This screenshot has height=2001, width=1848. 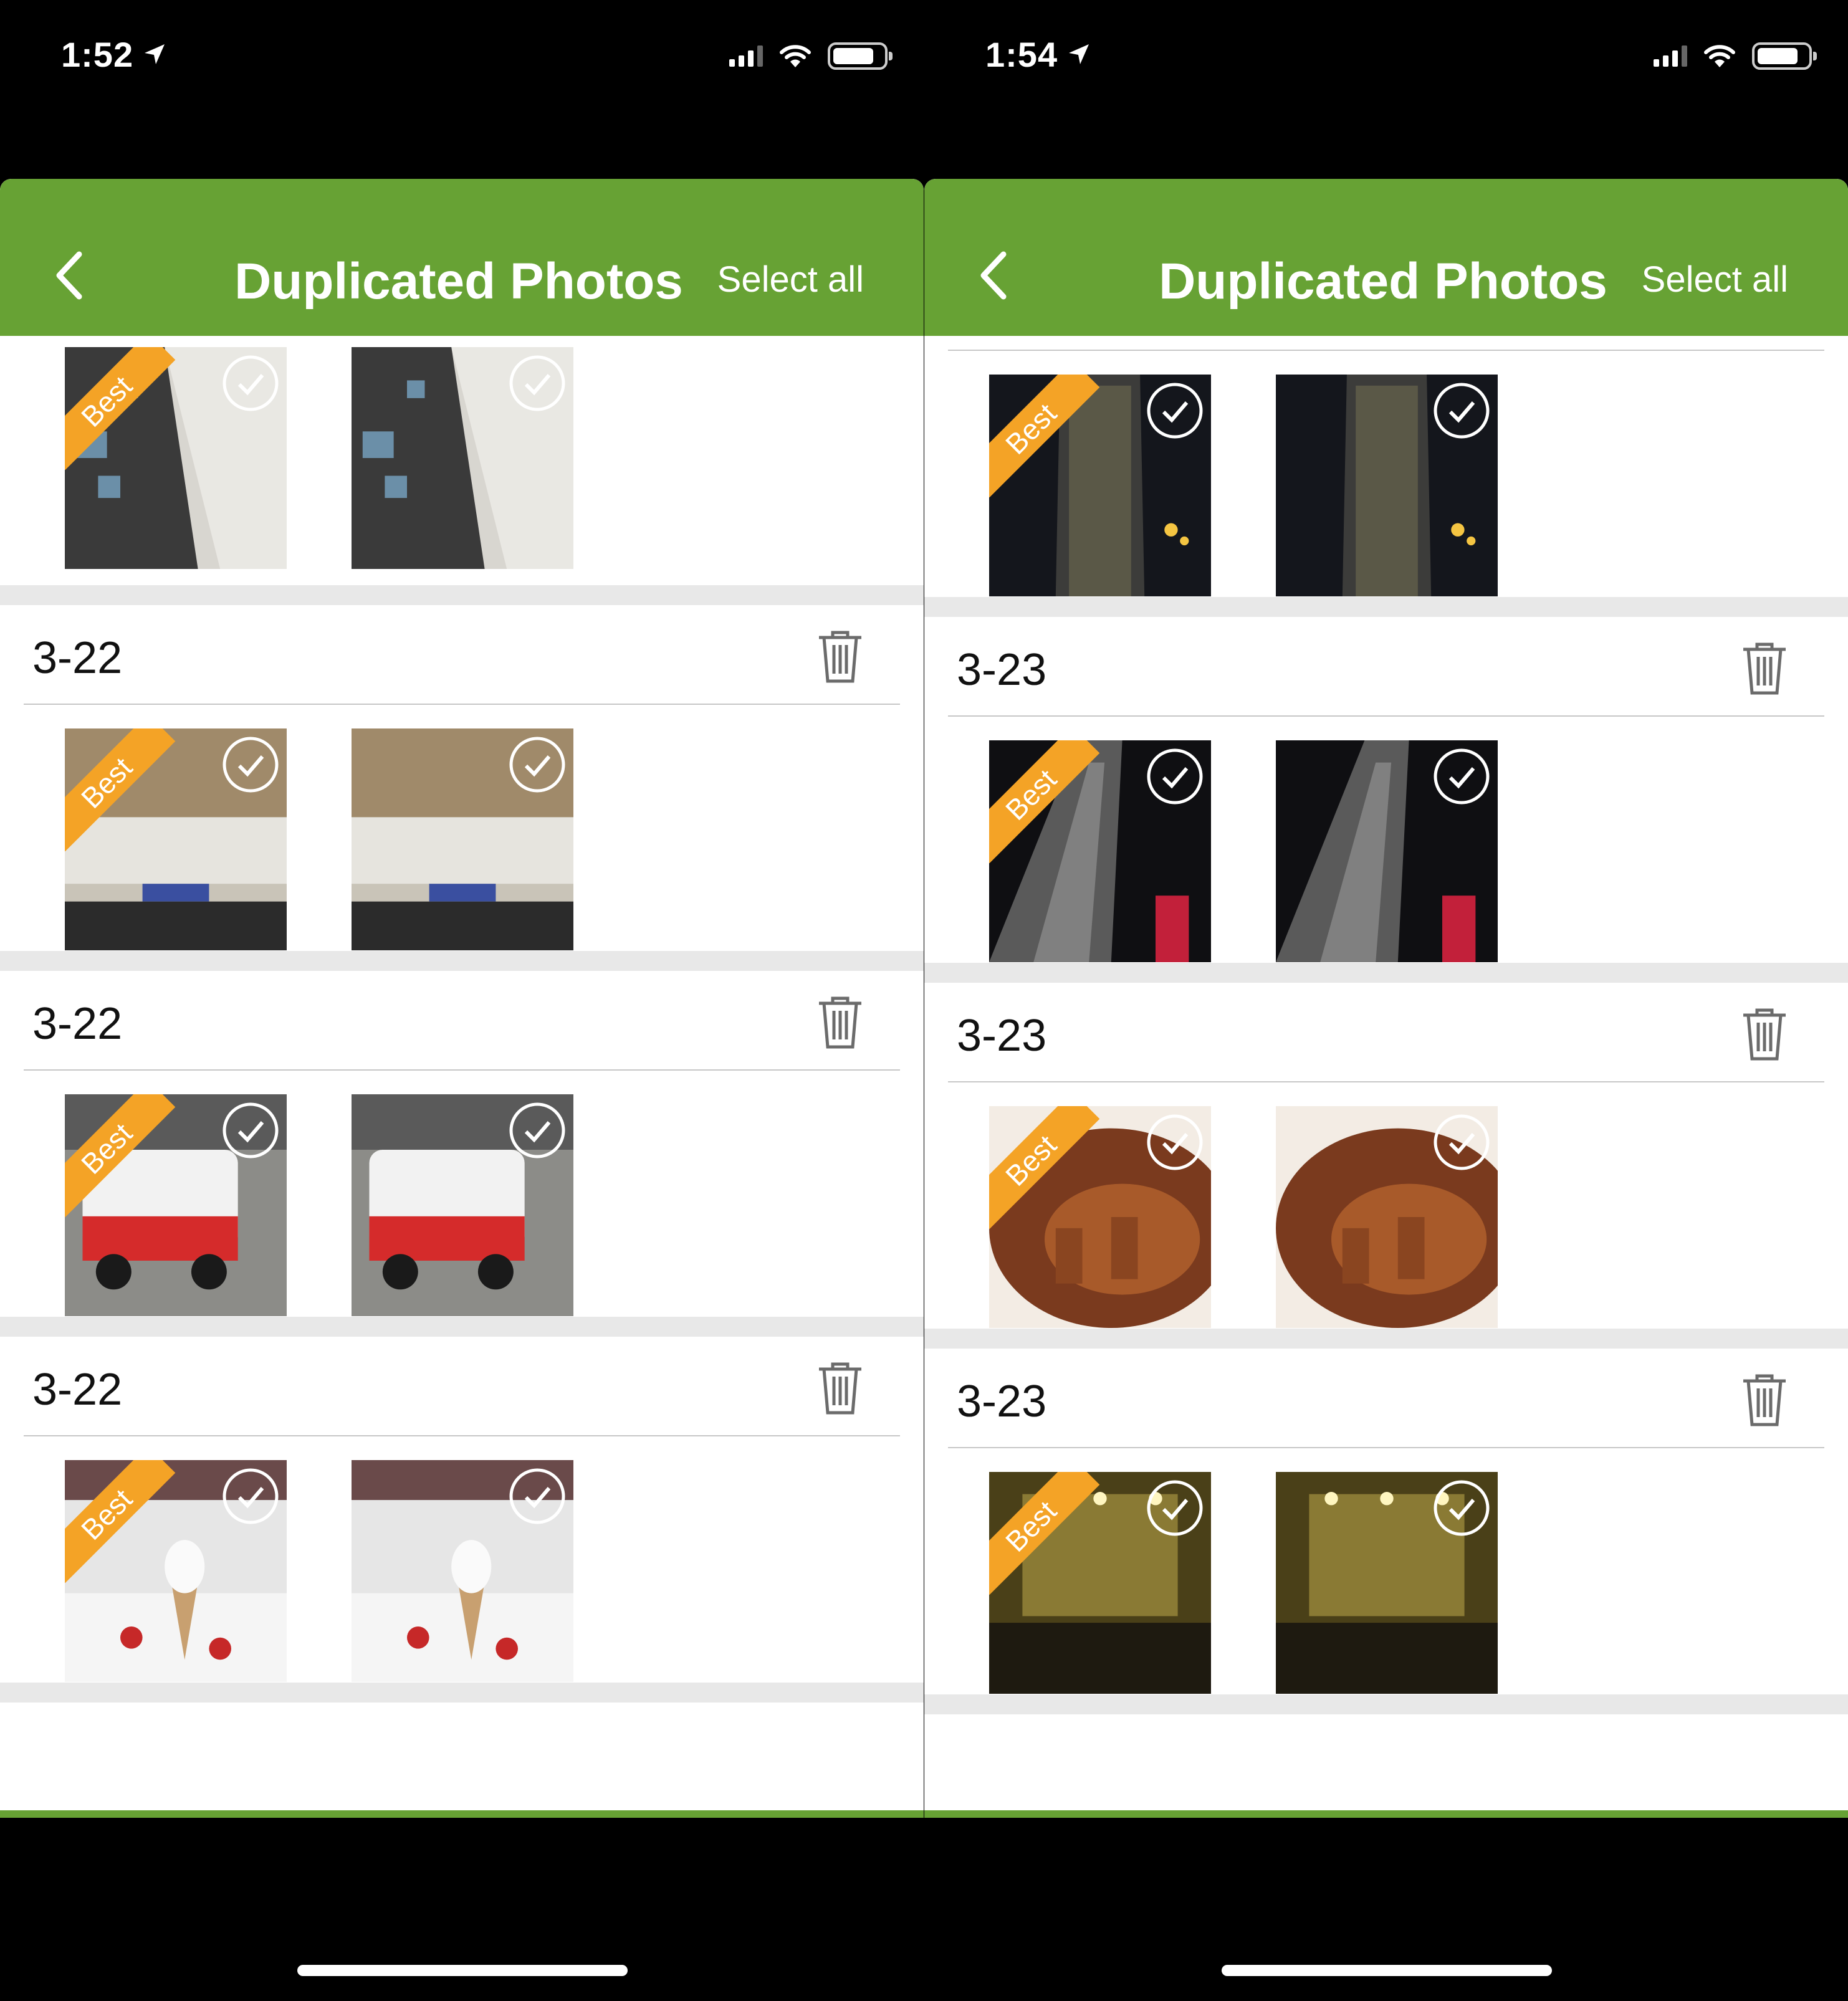 I want to click on group-header-divider, so click(x=1386, y=343).